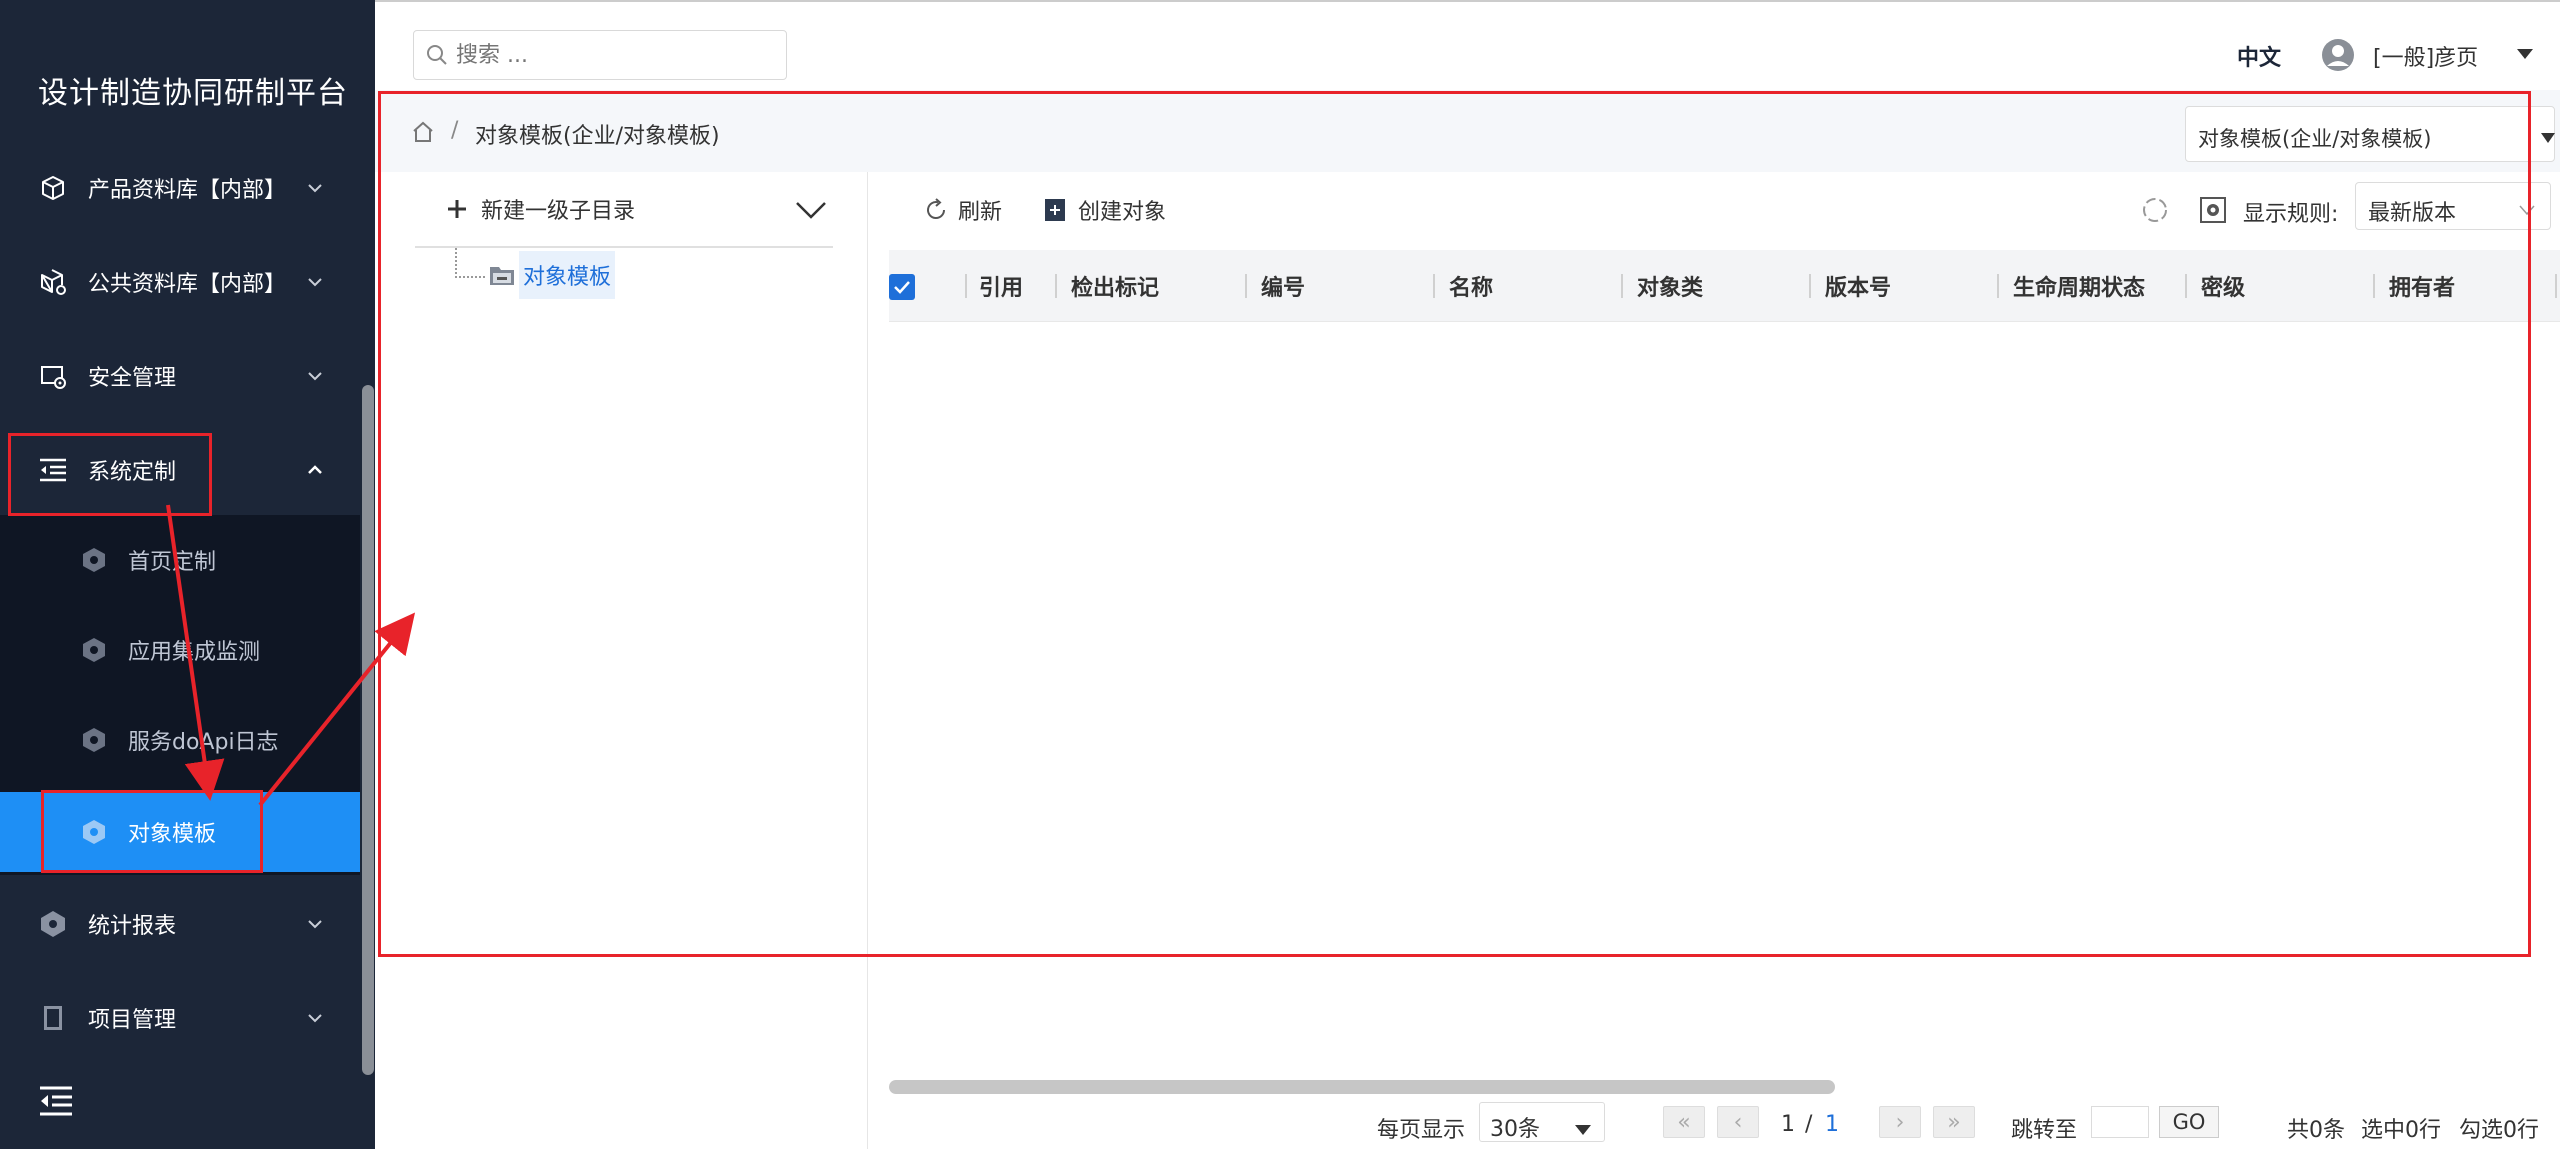 Image resolution: width=2560 pixels, height=1149 pixels. I want to click on user-name: [一般]彦页, so click(2425, 56).